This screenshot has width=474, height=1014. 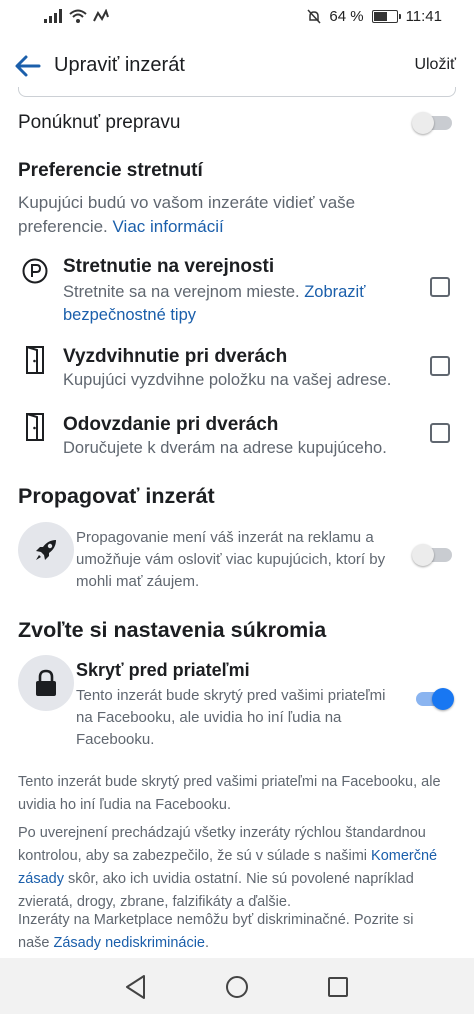 What do you see at coordinates (207, 943) in the screenshot?
I see `footer-p3-period: .` at bounding box center [207, 943].